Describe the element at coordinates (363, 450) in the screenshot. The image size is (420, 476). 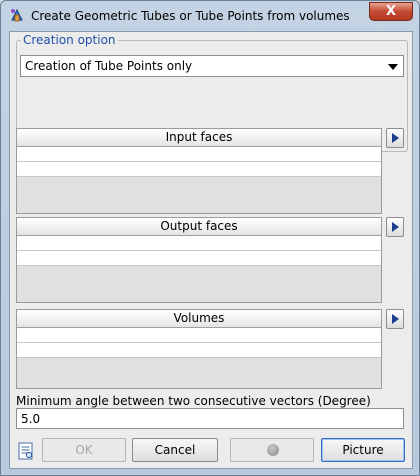
I see `picture-button: Picture` at that location.